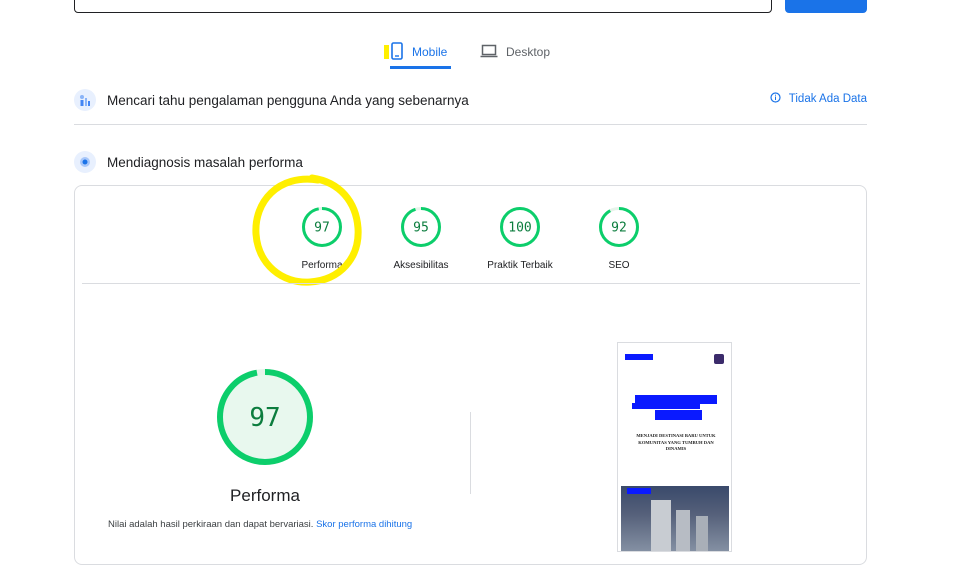 This screenshot has height=565, width=960. I want to click on score-gauge-seo: 92 SEO, so click(619, 238).